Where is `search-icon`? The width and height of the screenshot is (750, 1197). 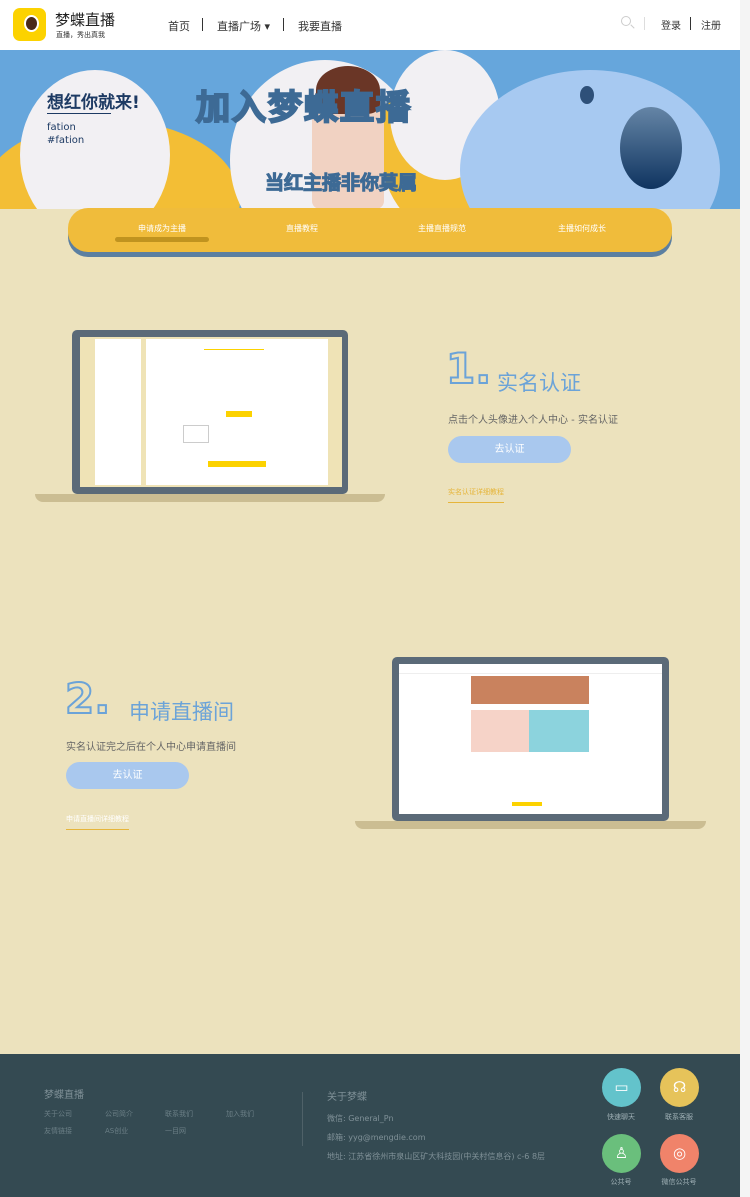 search-icon is located at coordinates (626, 21).